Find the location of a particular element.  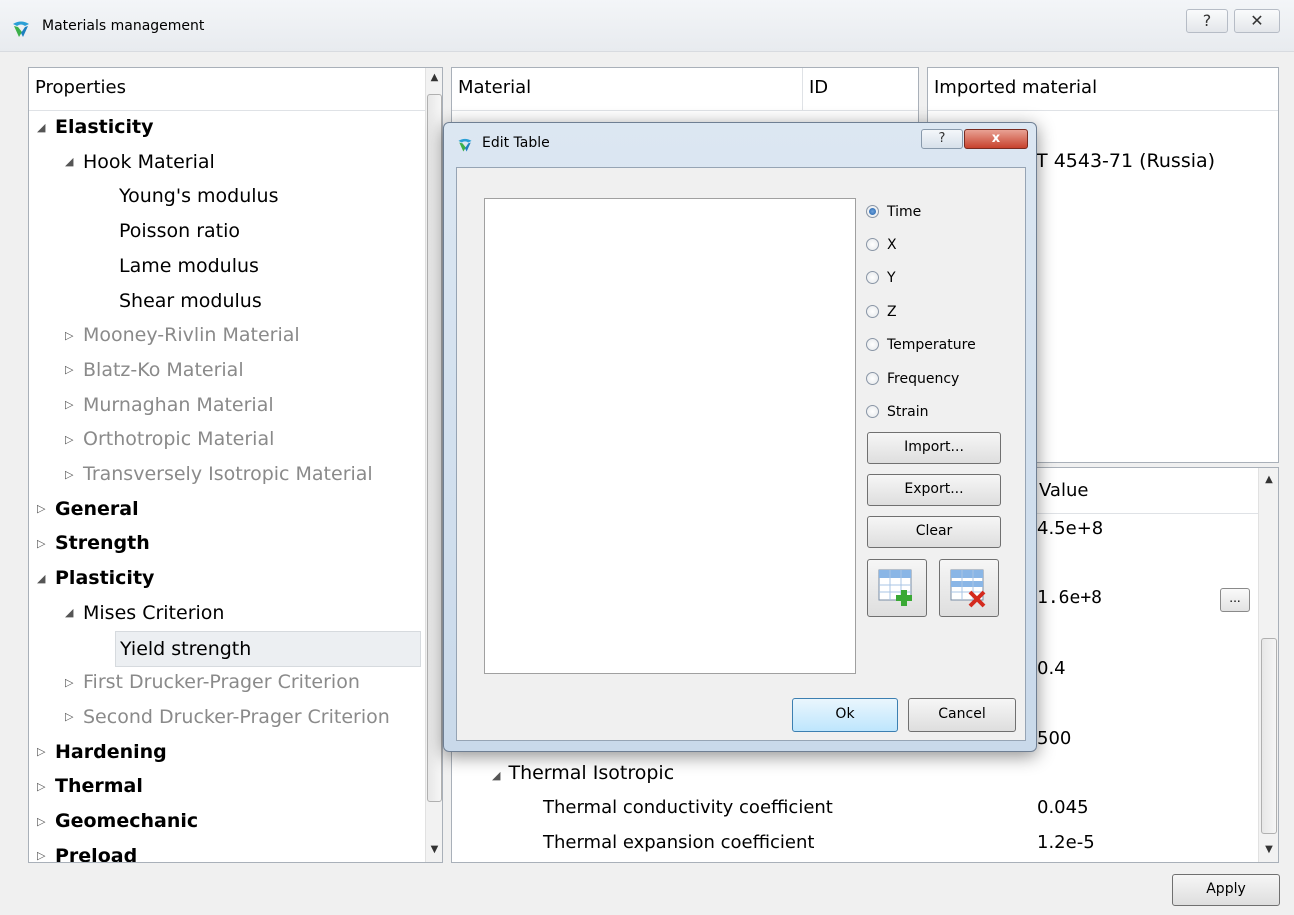

tree-item-label: Strength is located at coordinates (102, 543).